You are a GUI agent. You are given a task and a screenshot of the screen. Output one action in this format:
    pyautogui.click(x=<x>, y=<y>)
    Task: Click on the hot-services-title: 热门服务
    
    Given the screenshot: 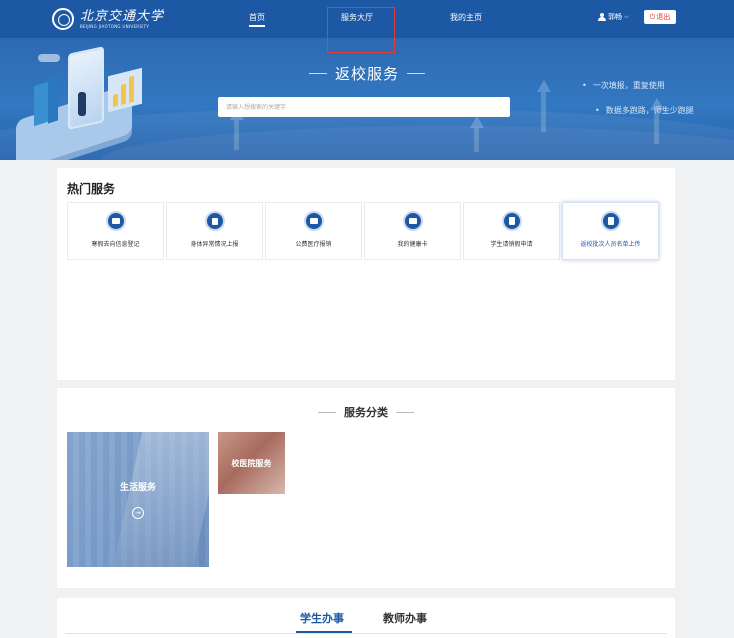 What is the action you would take?
    pyautogui.click(x=91, y=189)
    